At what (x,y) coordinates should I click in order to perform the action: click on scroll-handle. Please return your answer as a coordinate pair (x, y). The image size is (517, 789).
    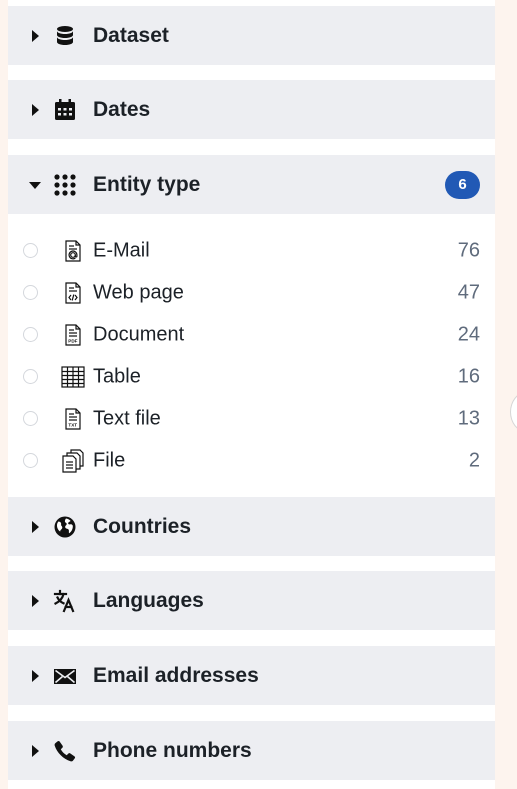
    Looking at the image, I should click on (513, 412).